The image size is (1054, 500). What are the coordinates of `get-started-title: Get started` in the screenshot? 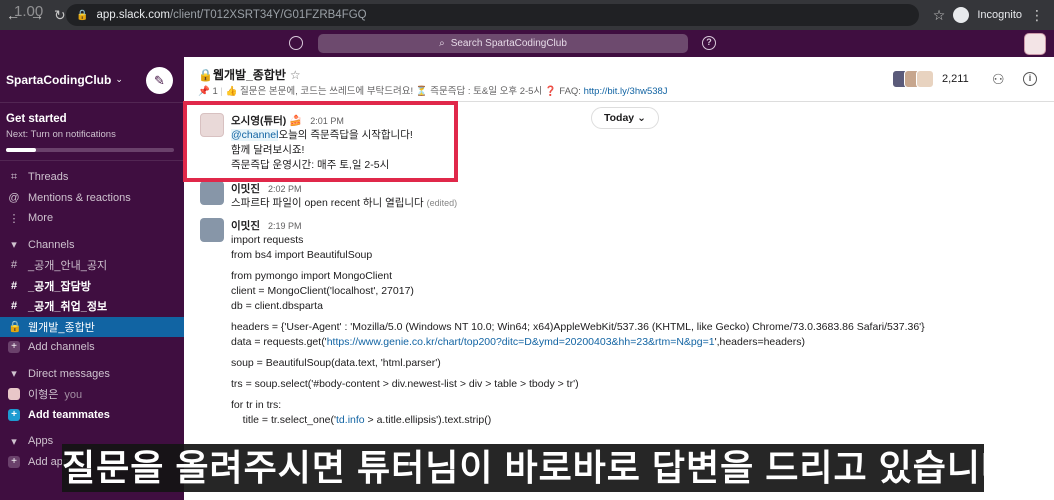 It's located at (36, 119).